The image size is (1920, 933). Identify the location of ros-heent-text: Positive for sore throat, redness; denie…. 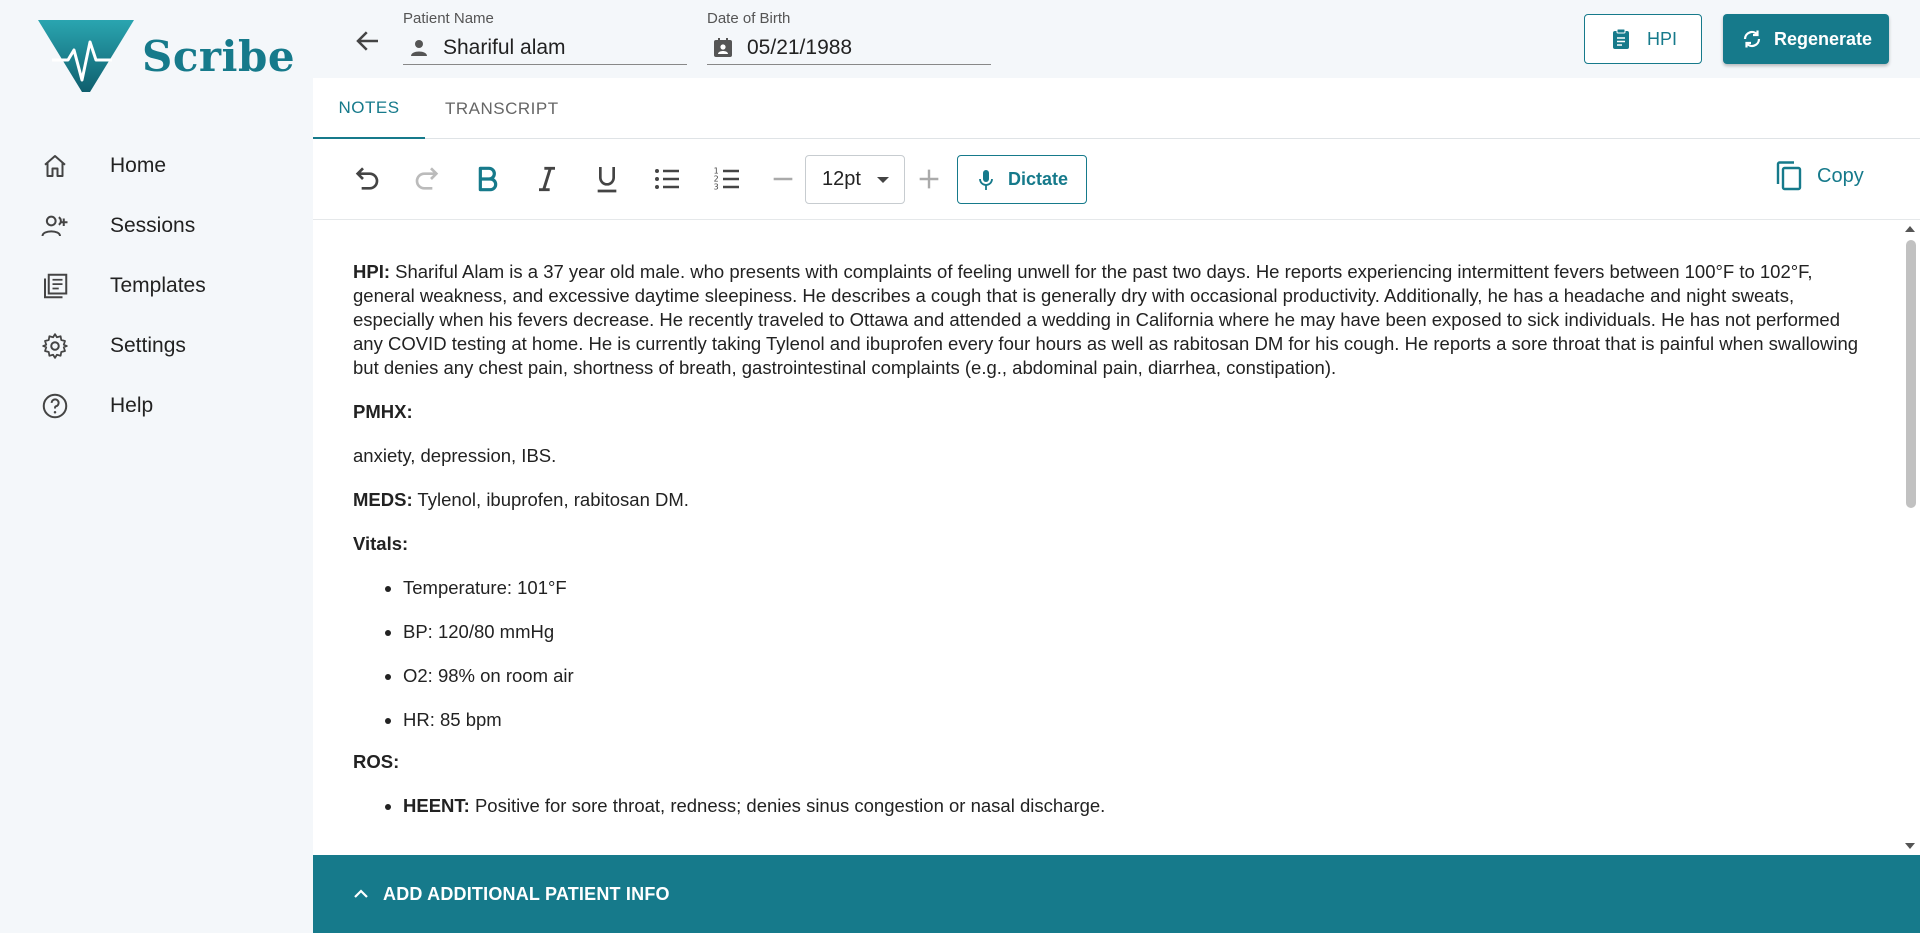
(787, 805).